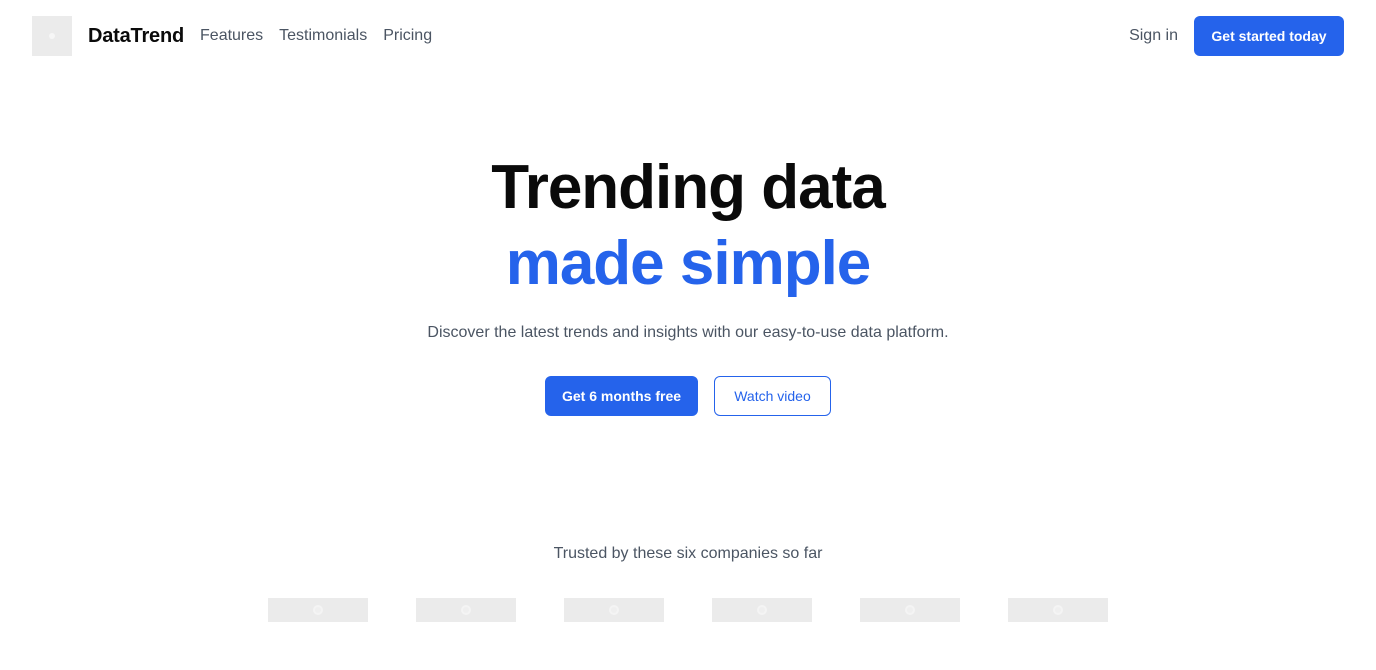 The width and height of the screenshot is (1376, 670). What do you see at coordinates (323, 36) in the screenshot?
I see `nav-link-testimonials: Testimonials` at bounding box center [323, 36].